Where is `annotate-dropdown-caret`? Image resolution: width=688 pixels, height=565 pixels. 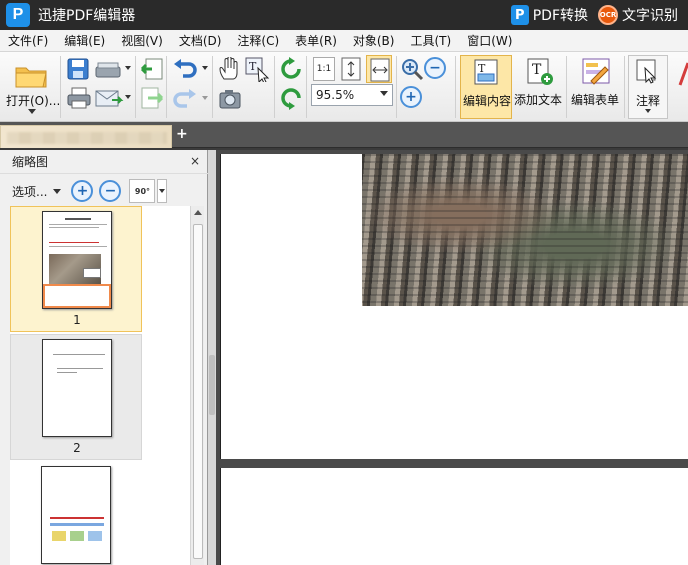
annotate-dropdown-caret is located at coordinates (648, 111).